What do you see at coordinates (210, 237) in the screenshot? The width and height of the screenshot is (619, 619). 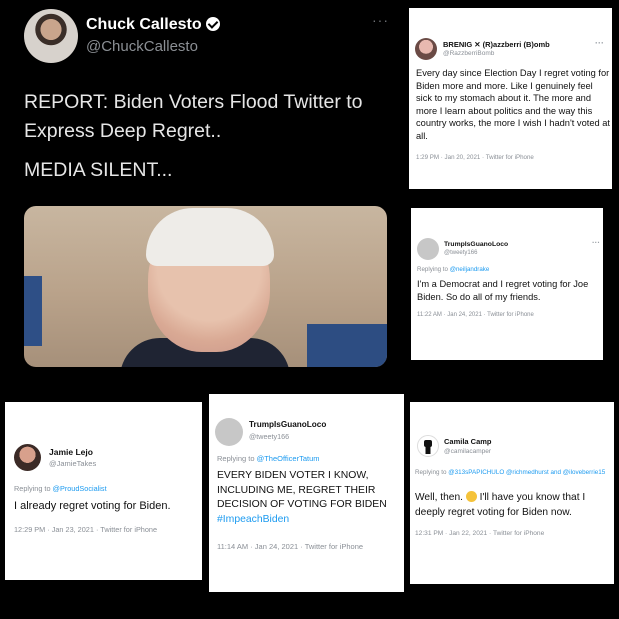 I see `photo-hair` at bounding box center [210, 237].